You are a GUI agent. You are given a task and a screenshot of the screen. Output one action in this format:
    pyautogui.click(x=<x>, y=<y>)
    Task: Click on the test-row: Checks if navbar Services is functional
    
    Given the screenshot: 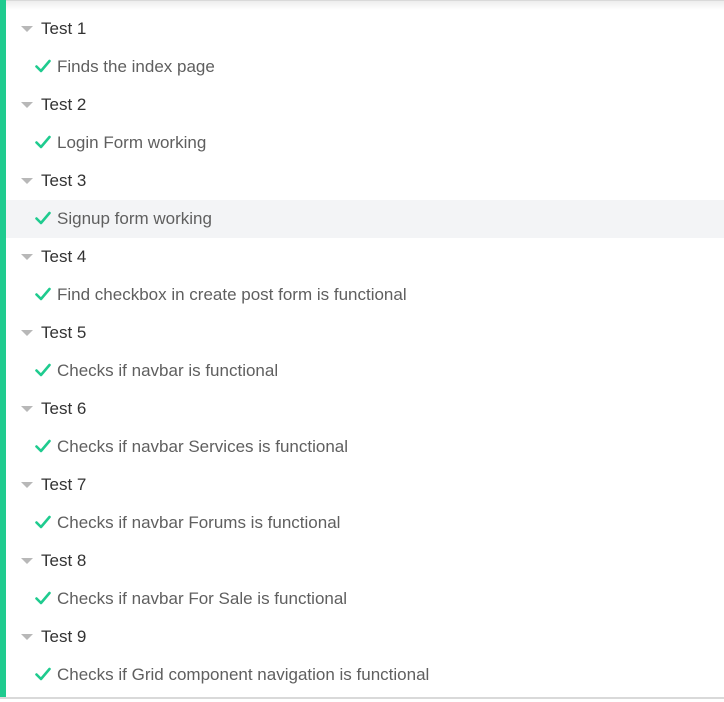 What is the action you would take?
    pyautogui.click(x=365, y=447)
    